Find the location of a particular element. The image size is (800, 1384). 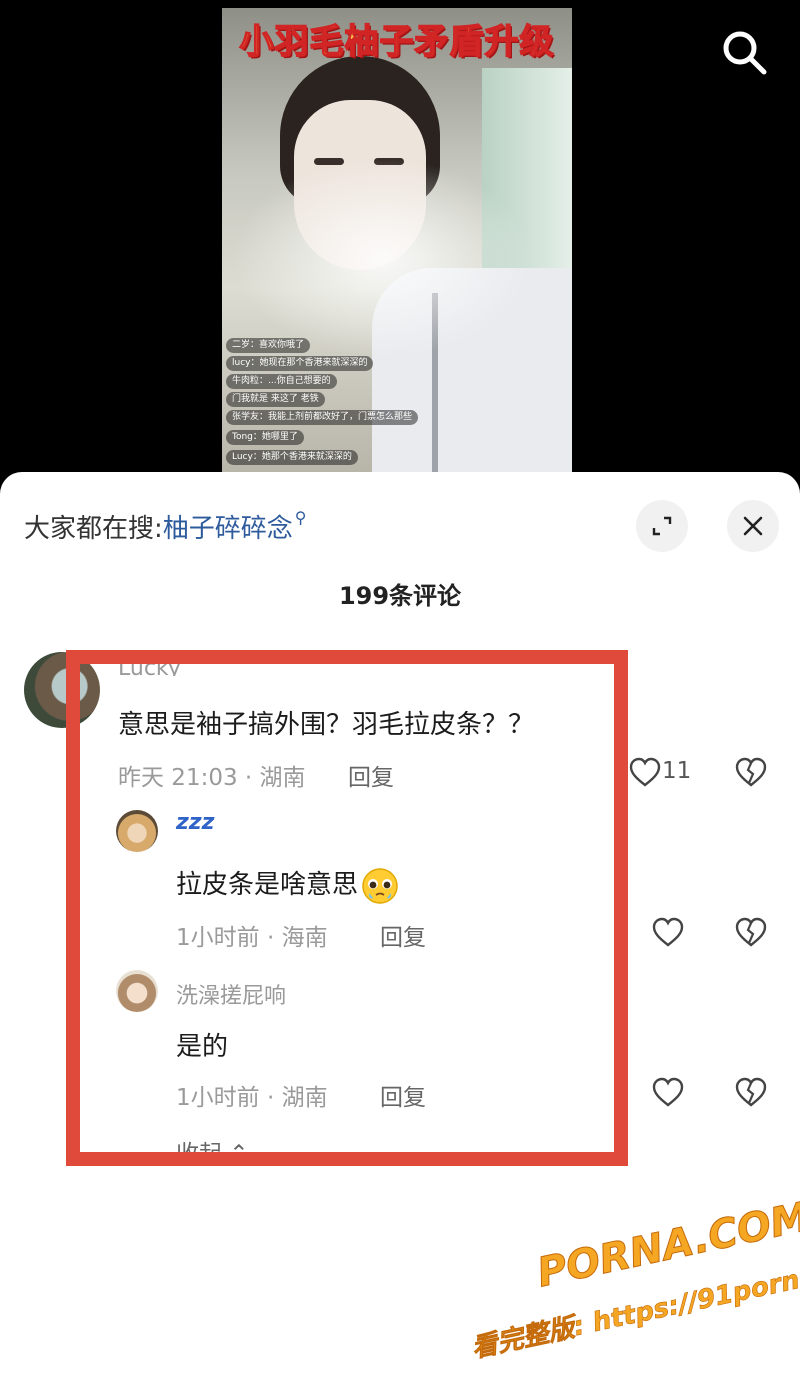

like-count: 11 is located at coordinates (677, 771).